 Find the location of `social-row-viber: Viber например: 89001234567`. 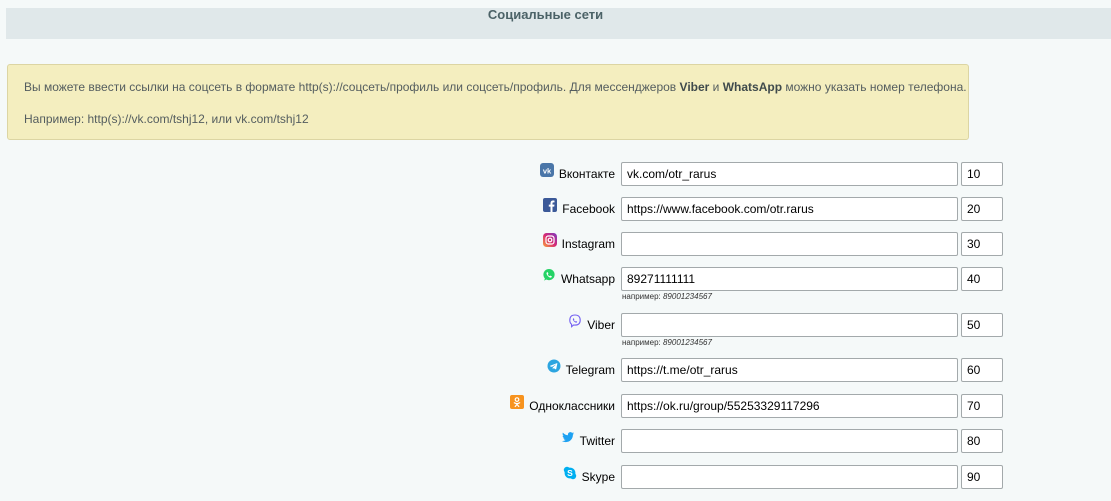

social-row-viber: Viber например: 89001234567 is located at coordinates (555, 330).